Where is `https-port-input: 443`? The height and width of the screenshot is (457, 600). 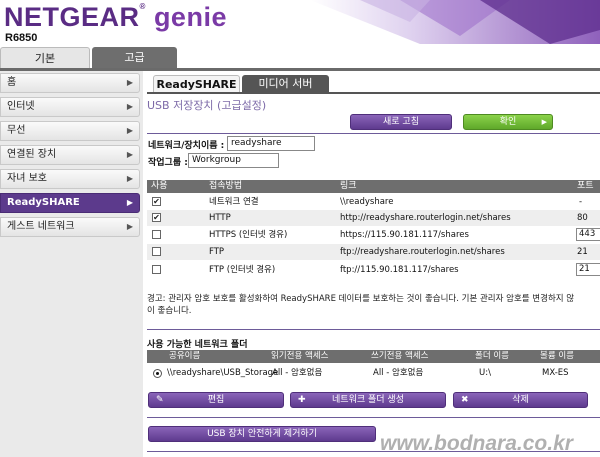 https-port-input: 443 is located at coordinates (588, 234).